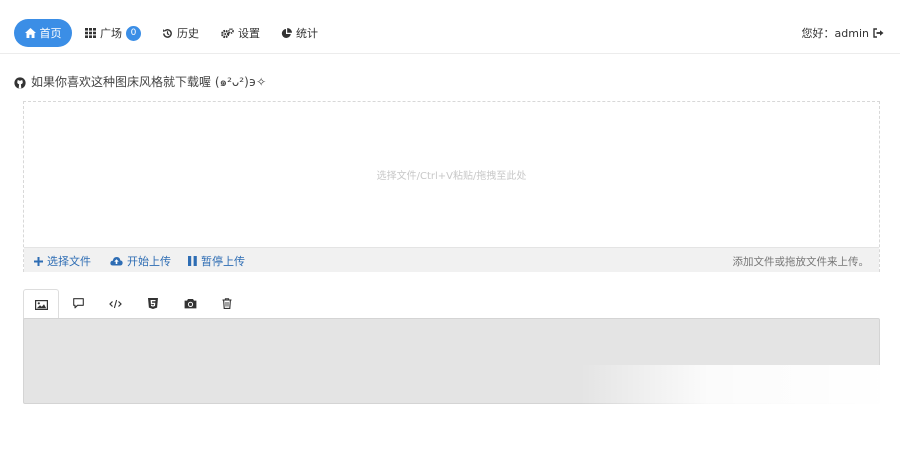  I want to click on html5-icon, so click(153, 303).